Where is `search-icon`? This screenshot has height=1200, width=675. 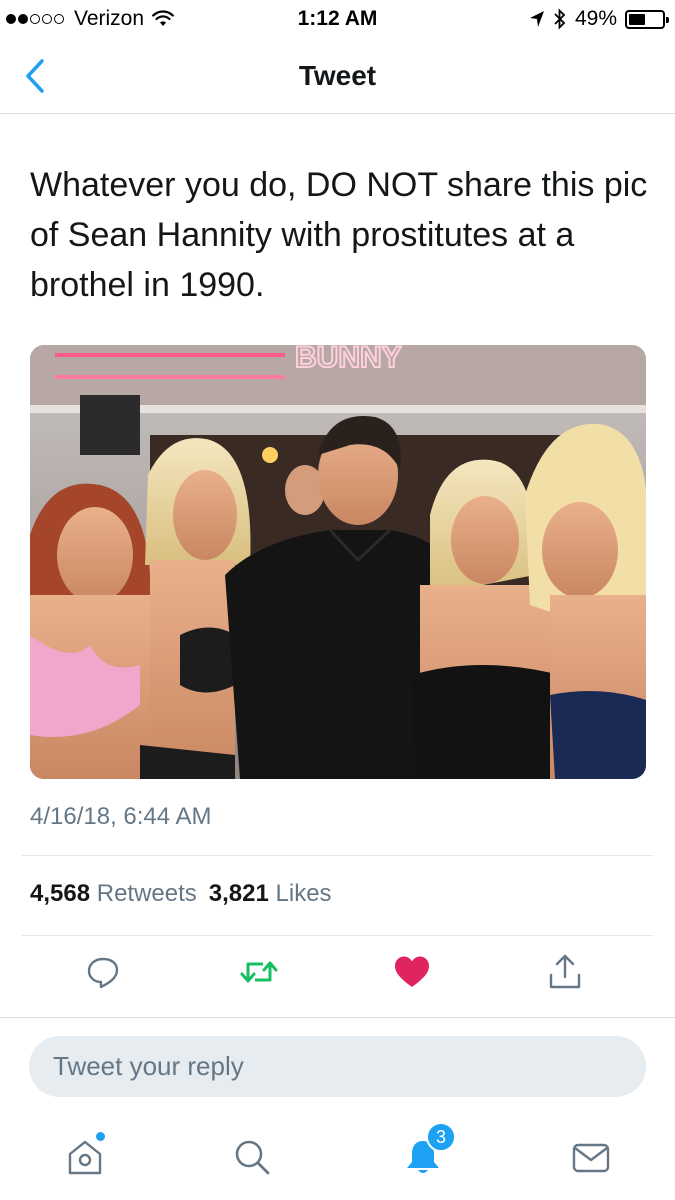
search-icon is located at coordinates (252, 1157).